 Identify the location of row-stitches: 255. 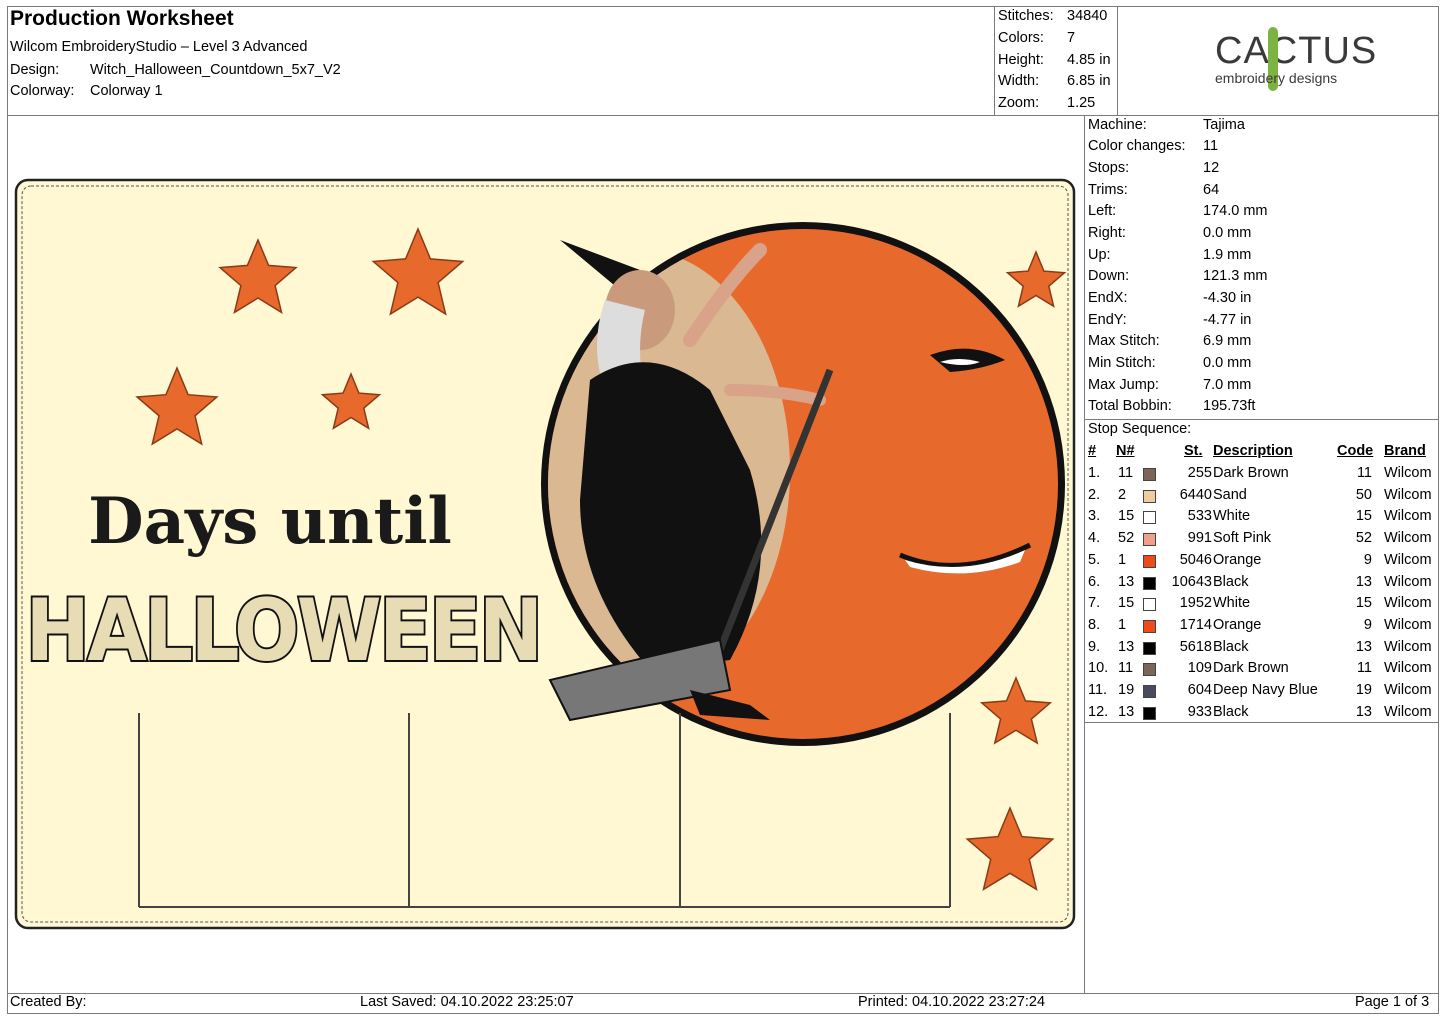
(1199, 473).